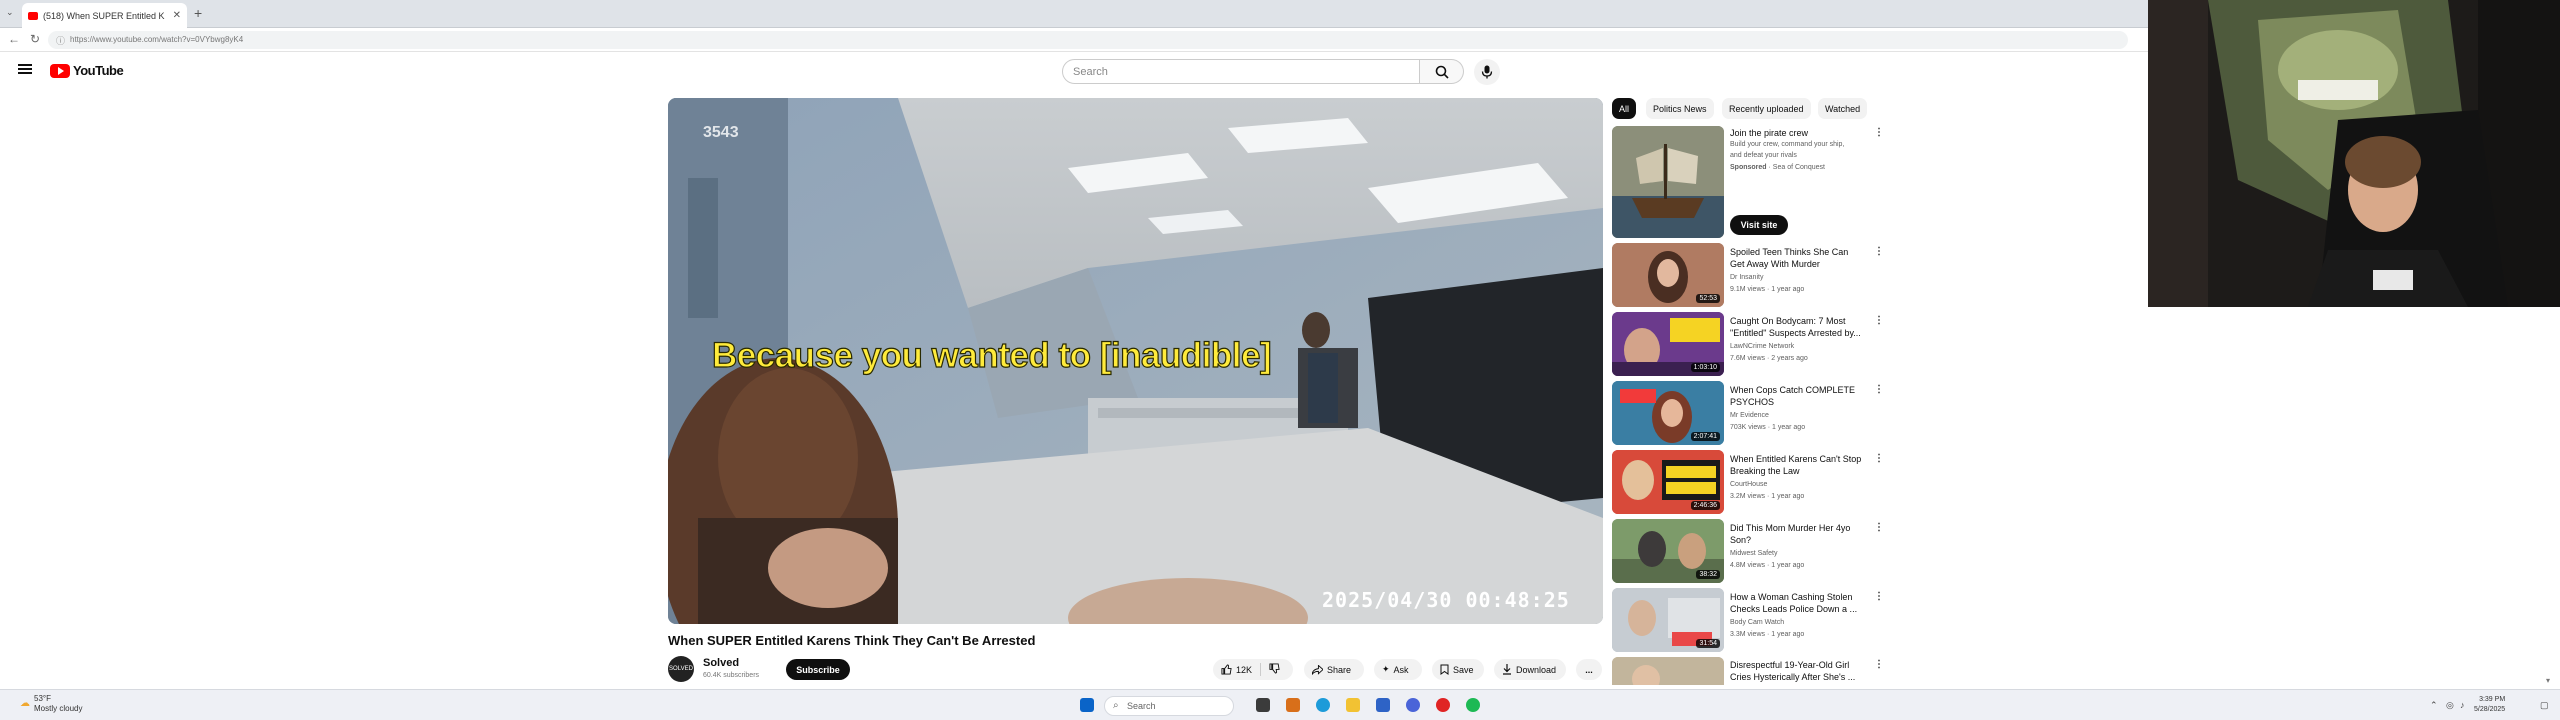  Describe the element at coordinates (1244, 669) in the screenshot. I see `like-count: 12K` at that location.